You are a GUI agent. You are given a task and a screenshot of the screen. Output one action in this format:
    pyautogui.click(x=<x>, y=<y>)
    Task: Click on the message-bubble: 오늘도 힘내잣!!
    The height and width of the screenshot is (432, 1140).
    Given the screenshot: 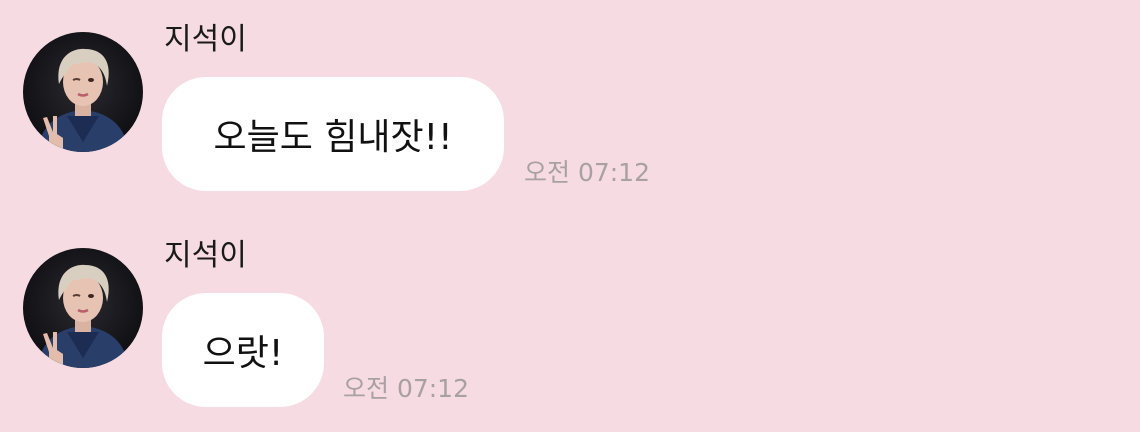 What is the action you would take?
    pyautogui.click(x=333, y=134)
    